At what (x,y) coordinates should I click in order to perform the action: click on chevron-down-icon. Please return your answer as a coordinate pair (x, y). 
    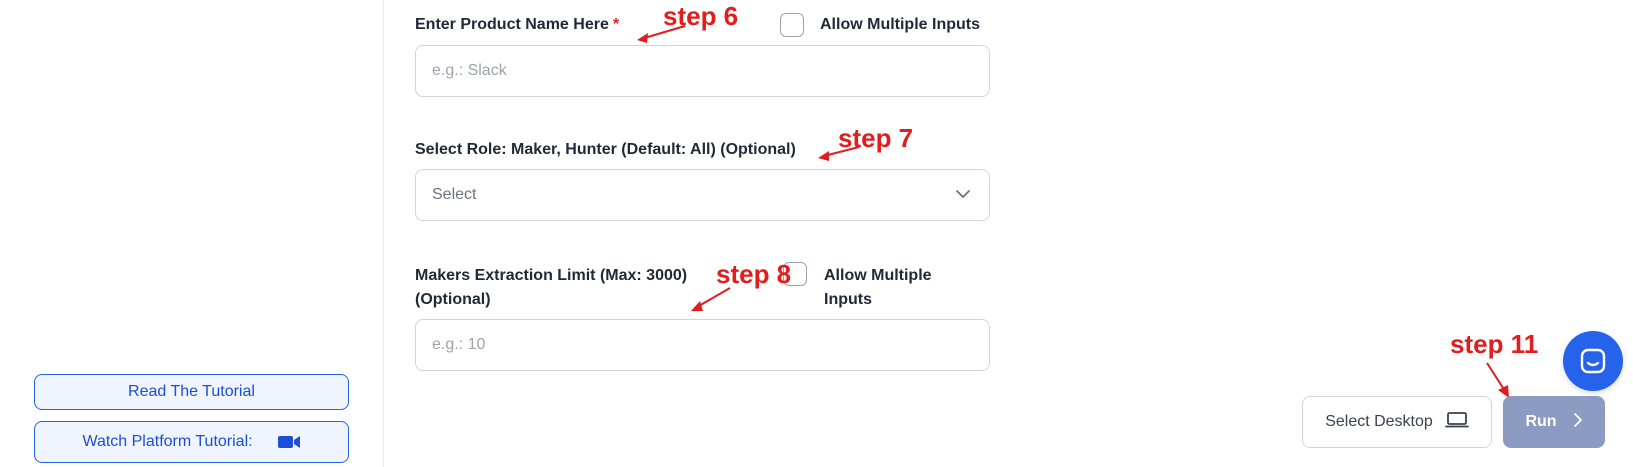
    Looking at the image, I should click on (963, 195).